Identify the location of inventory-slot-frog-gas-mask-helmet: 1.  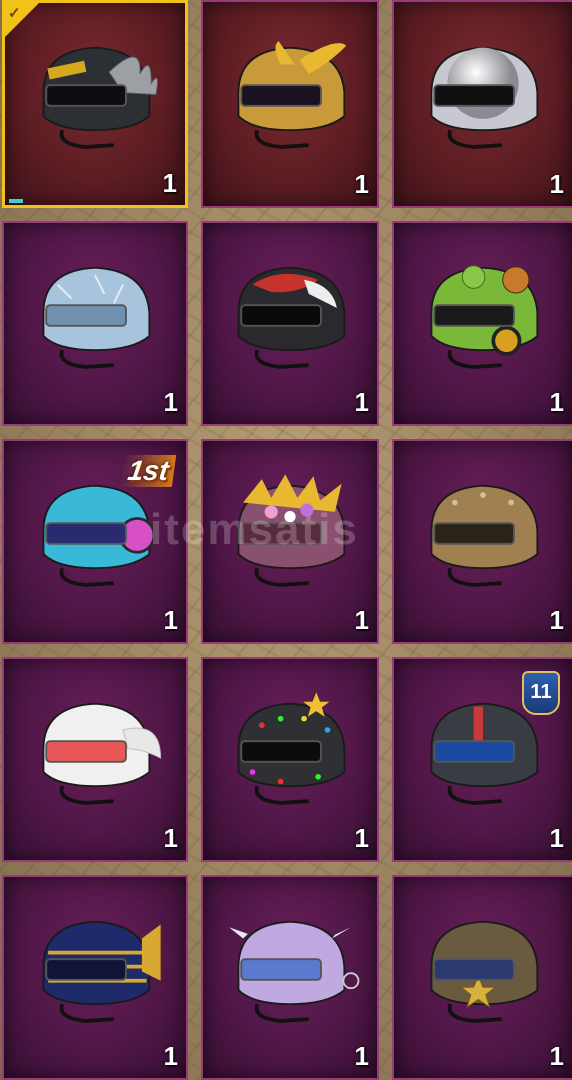
(482, 323).